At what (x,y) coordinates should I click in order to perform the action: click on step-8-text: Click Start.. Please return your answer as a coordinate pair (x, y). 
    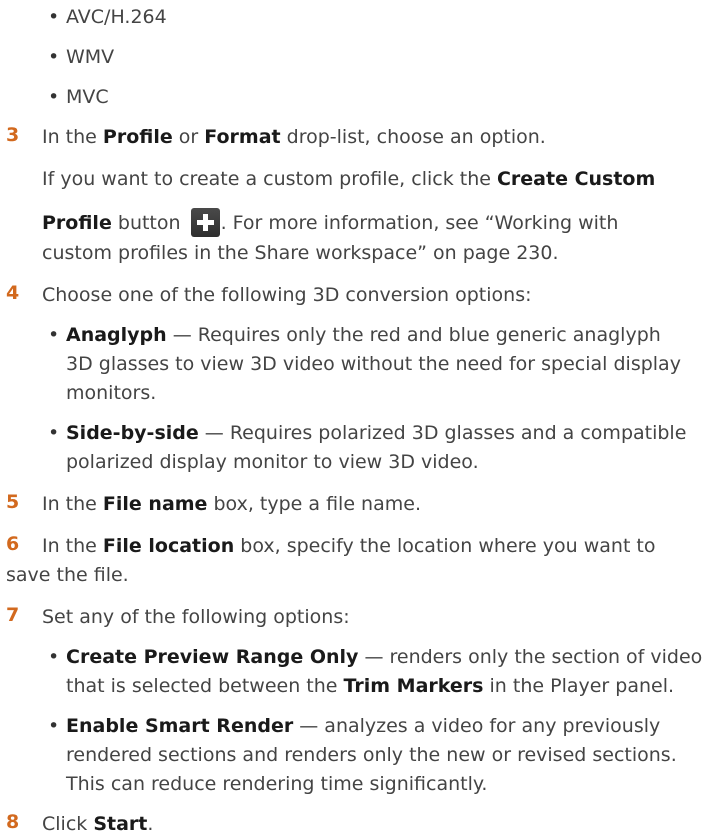
    Looking at the image, I should click on (98, 824).